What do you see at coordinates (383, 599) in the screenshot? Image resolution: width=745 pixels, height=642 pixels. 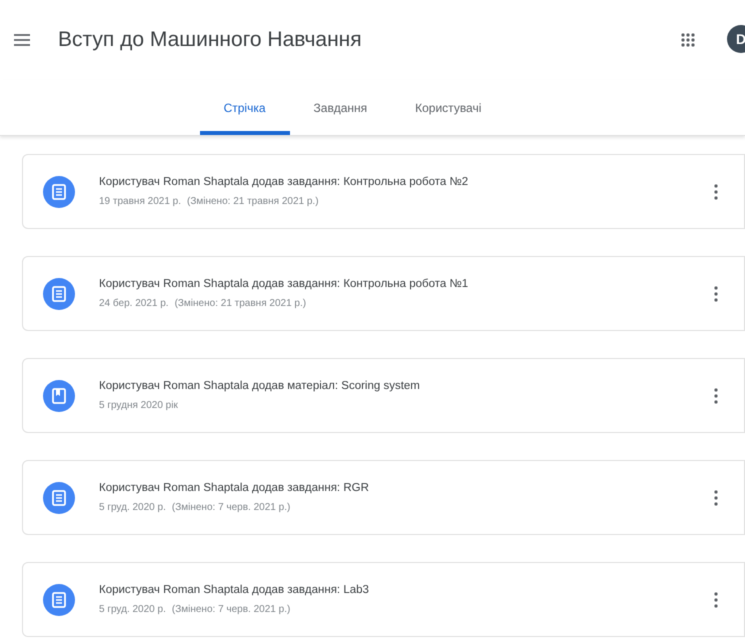 I see `stream-post-card: Користувач Roman Shaptala додав завдання: Lab3 5 груд. 2020 р. (Змінено: 7 черв. 2021 р.)` at bounding box center [383, 599].